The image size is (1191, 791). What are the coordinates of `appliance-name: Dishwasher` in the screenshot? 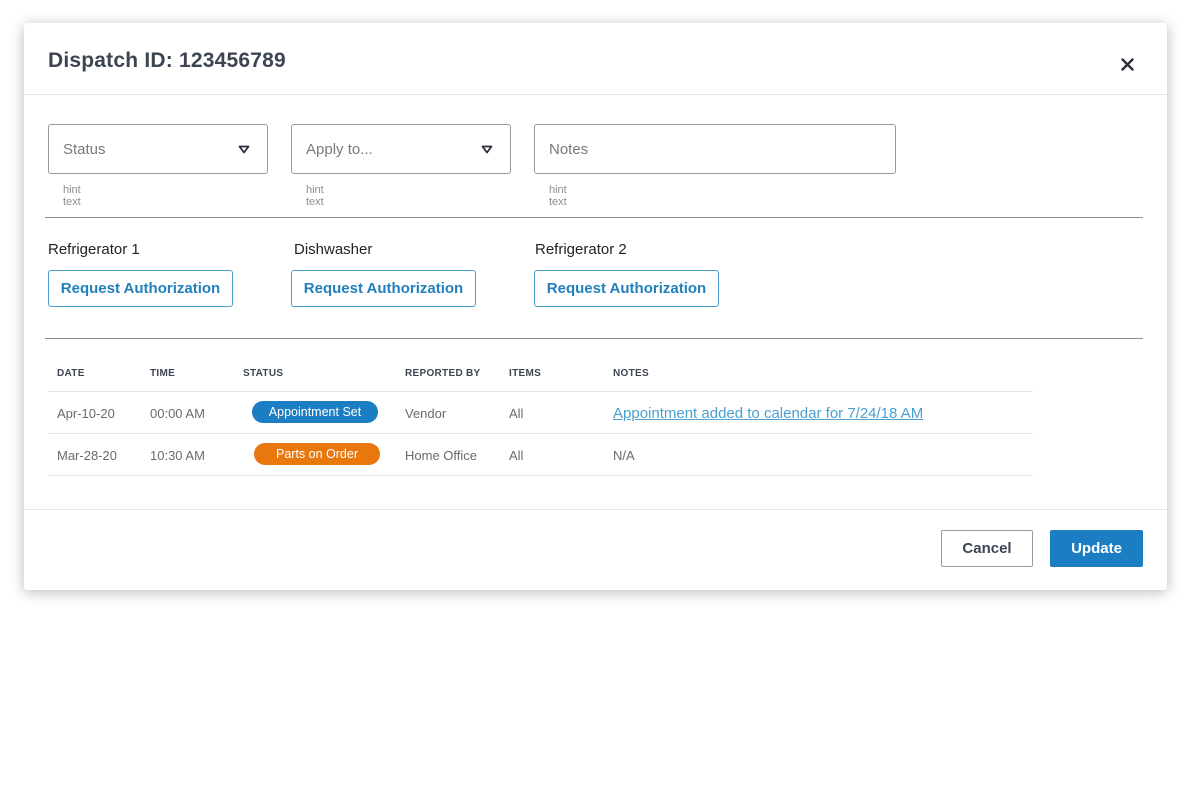 It's located at (333, 249).